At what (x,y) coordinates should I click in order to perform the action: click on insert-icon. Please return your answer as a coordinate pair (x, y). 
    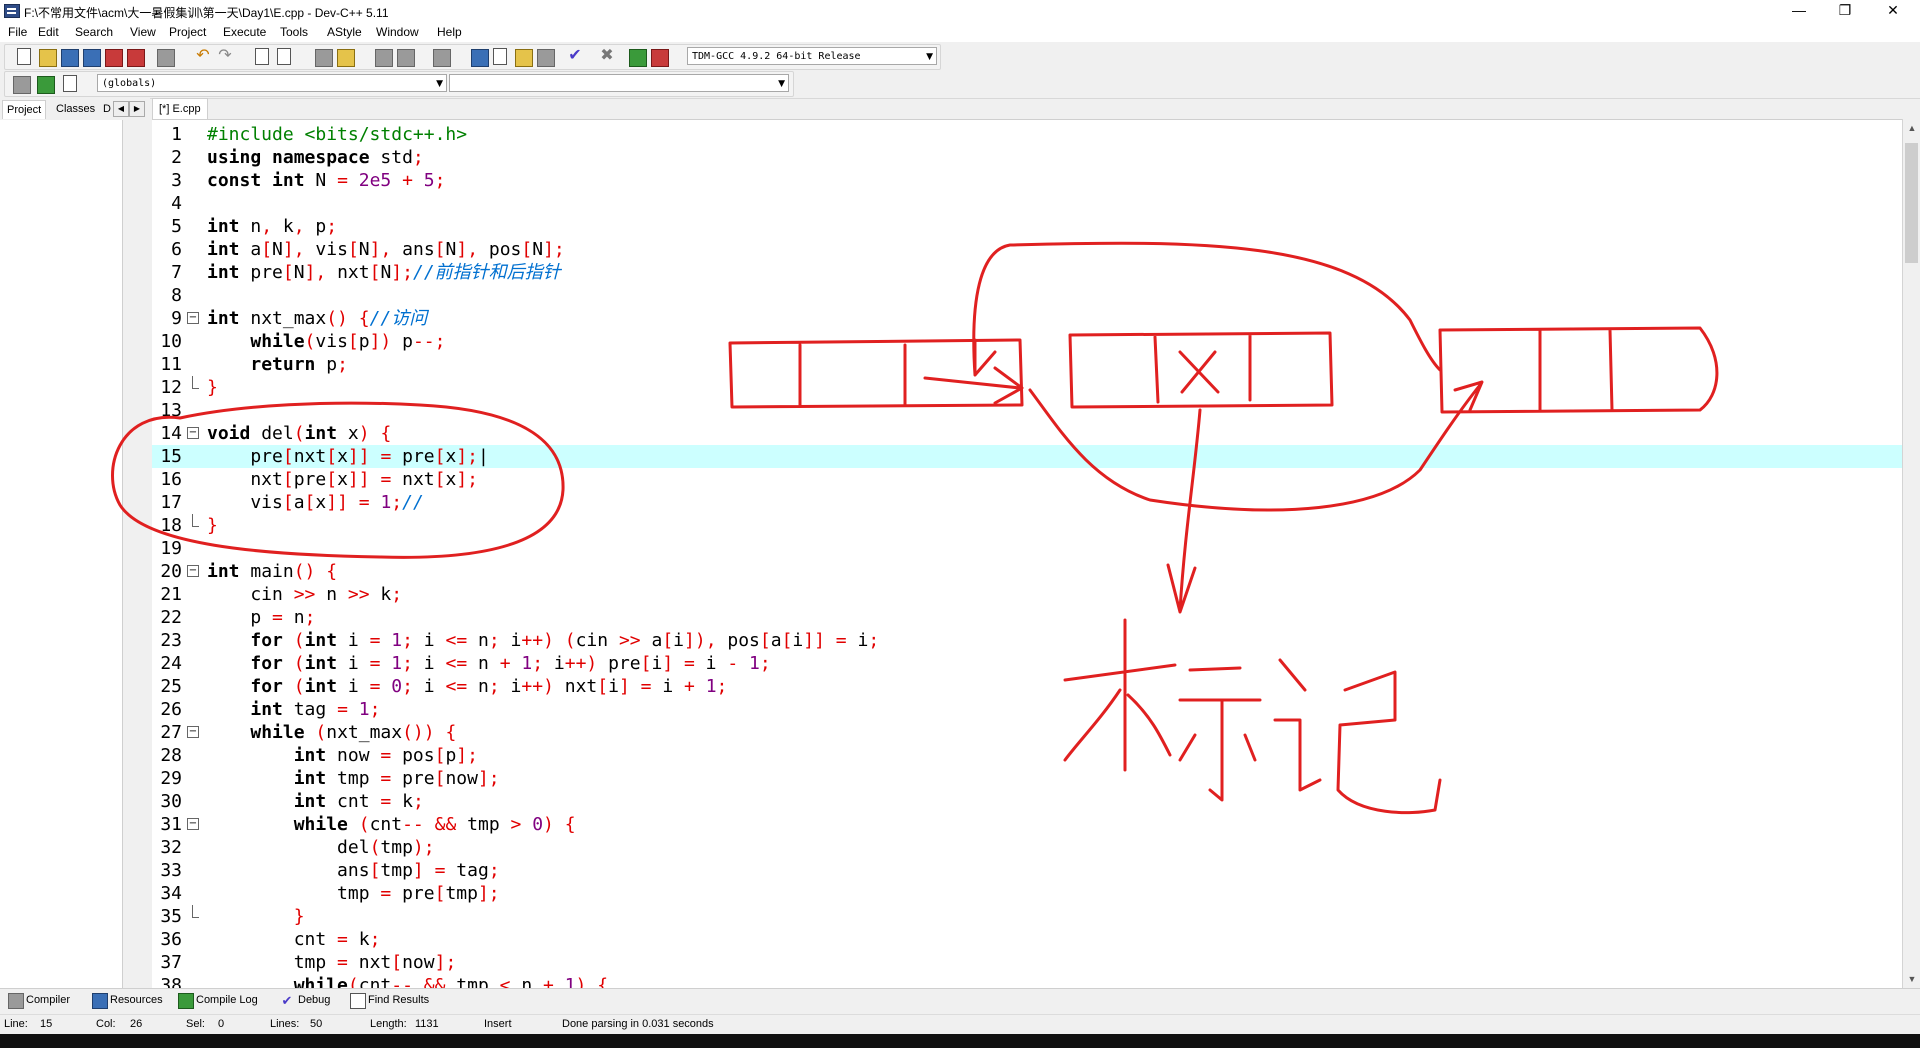
    Looking at the image, I should click on (22, 85).